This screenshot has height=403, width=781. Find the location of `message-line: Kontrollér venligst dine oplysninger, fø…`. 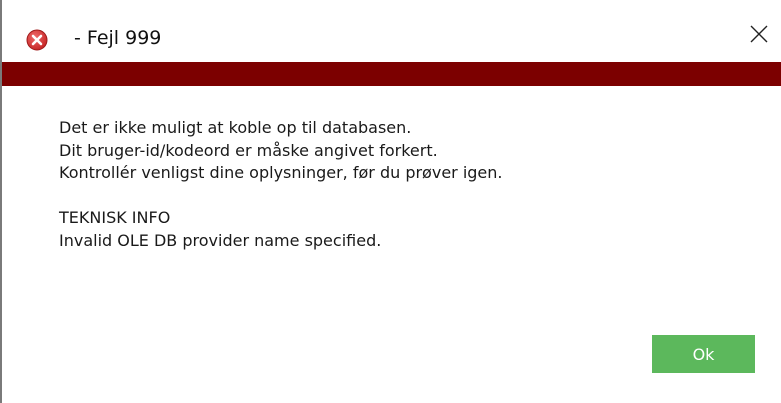

message-line: Kontrollér venligst dine oplysninger, fø… is located at coordinates (281, 172).